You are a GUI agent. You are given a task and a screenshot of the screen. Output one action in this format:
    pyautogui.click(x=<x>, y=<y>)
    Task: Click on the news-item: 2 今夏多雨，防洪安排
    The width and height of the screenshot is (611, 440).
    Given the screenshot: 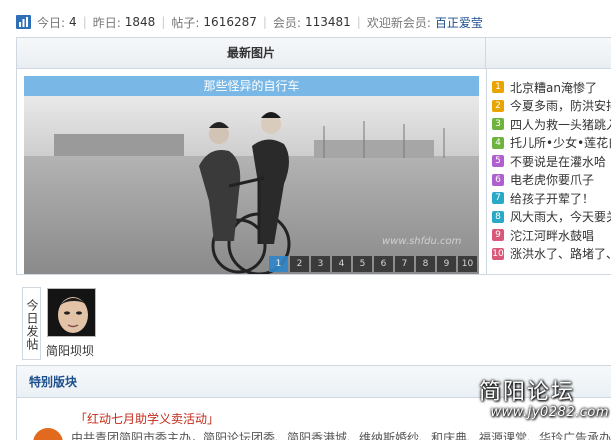 What is the action you would take?
    pyautogui.click(x=551, y=106)
    